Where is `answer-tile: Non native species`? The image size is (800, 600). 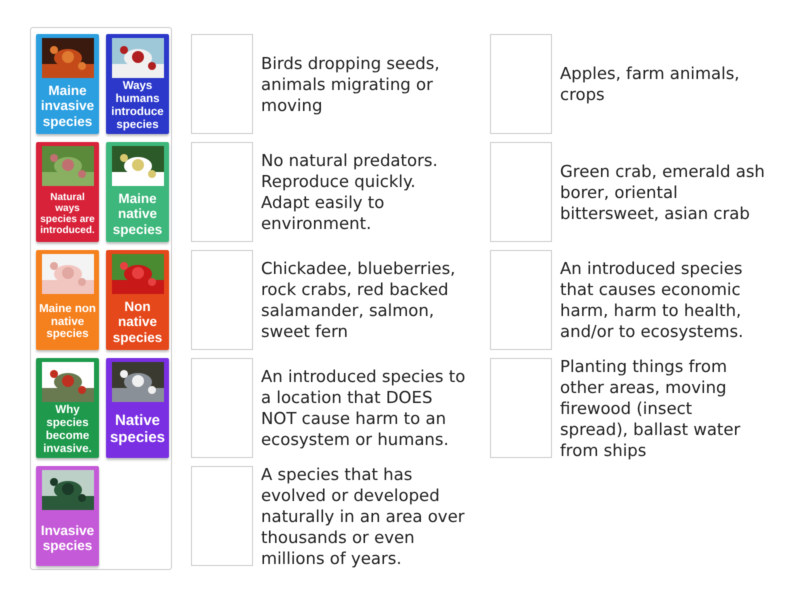
answer-tile: Non native species is located at coordinates (137, 300).